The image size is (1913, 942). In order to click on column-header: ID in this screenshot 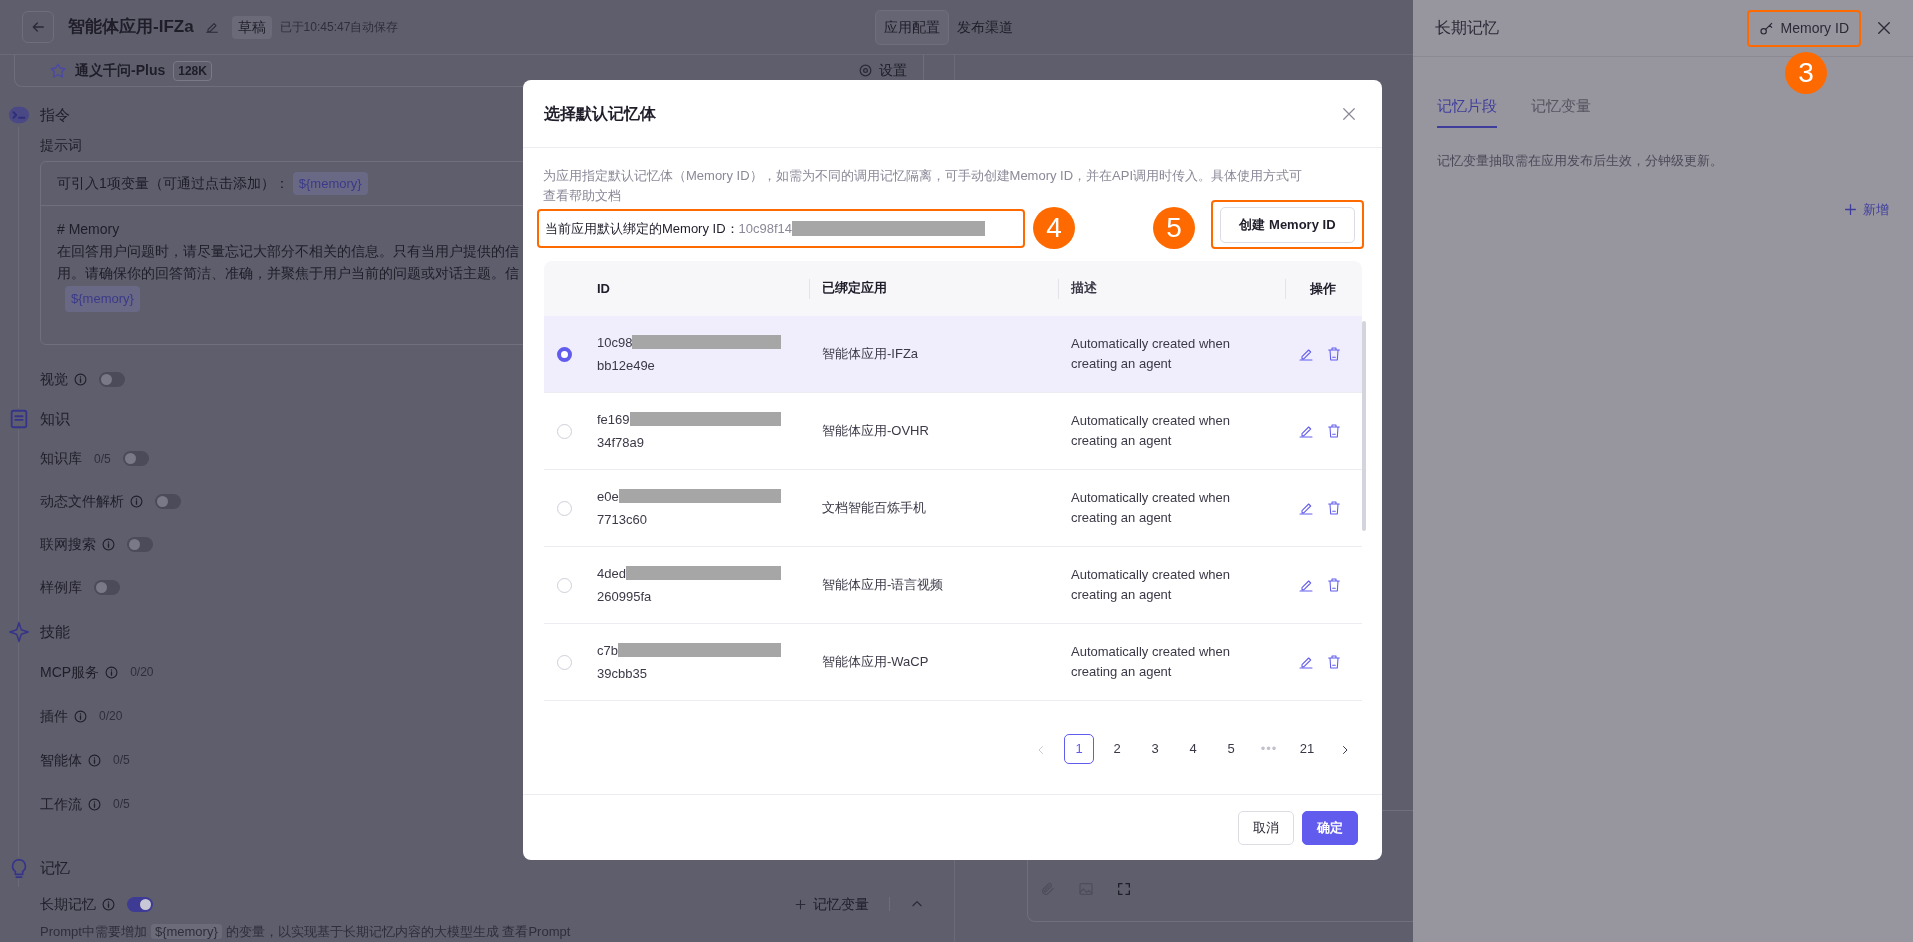, I will do `click(603, 288)`.